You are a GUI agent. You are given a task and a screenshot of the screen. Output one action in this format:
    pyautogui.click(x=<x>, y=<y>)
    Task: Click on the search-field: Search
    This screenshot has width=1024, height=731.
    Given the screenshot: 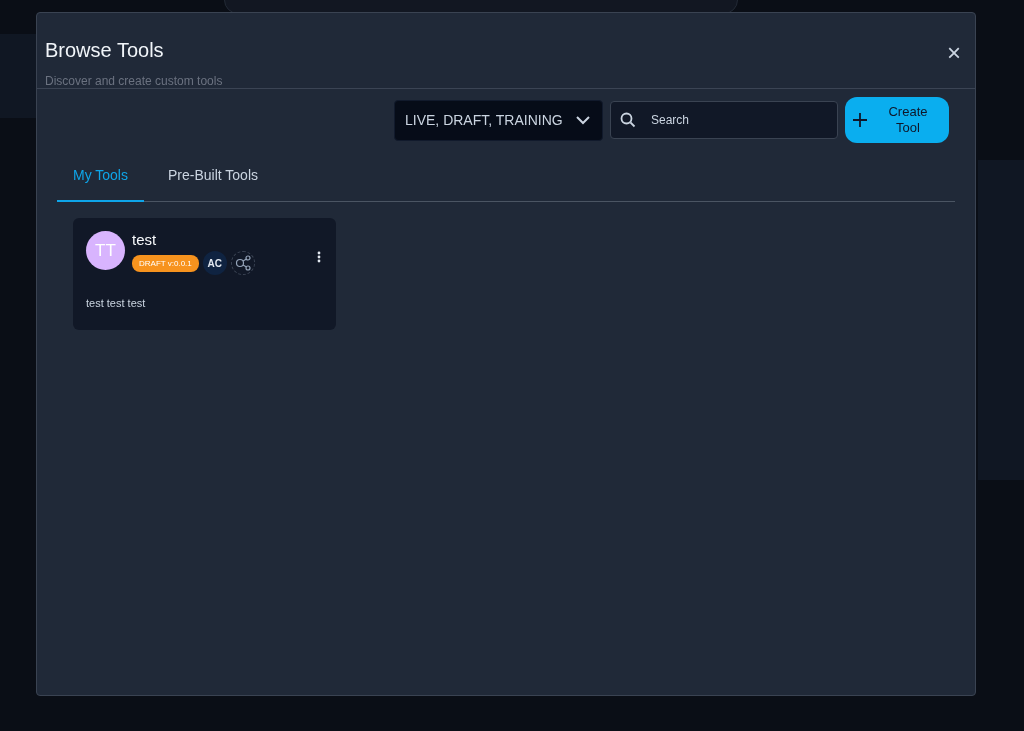 What is the action you would take?
    pyautogui.click(x=724, y=120)
    